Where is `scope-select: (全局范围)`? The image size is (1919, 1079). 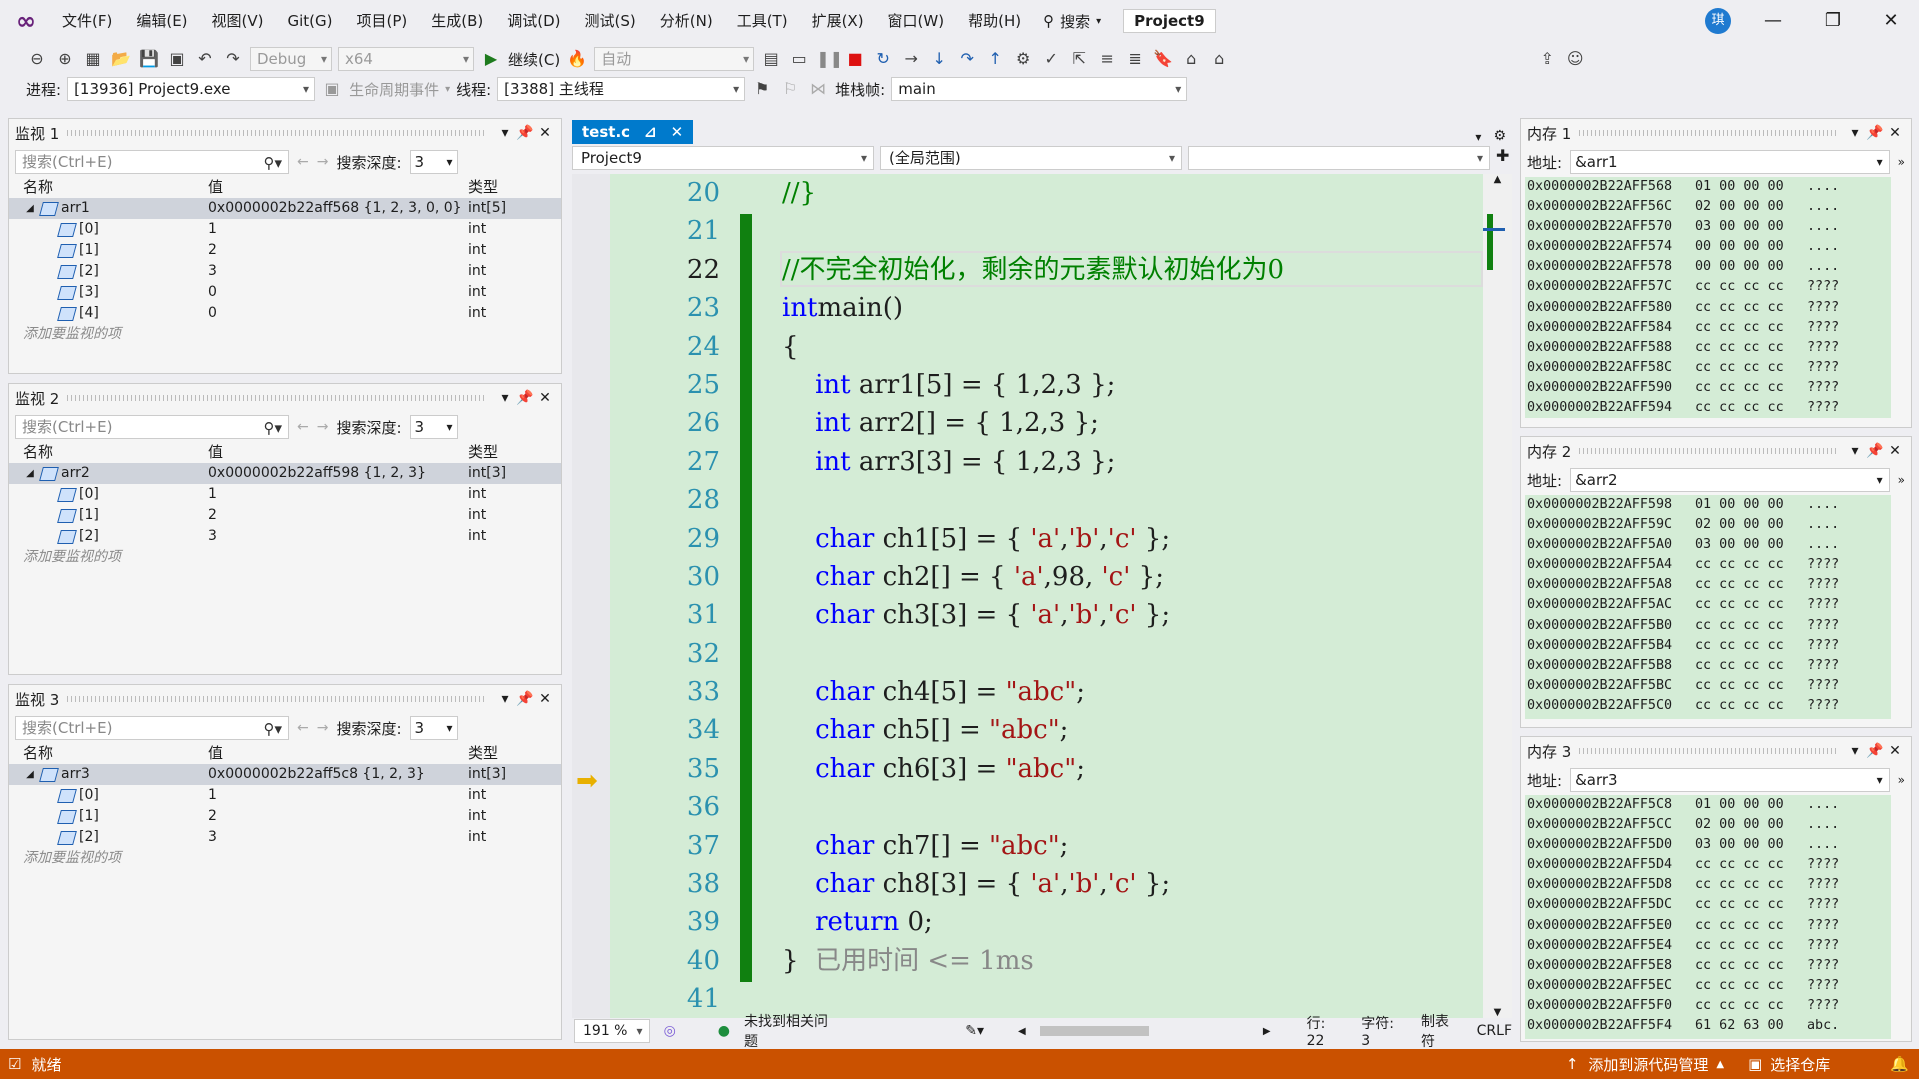
scope-select: (全局范围) is located at coordinates (1031, 158).